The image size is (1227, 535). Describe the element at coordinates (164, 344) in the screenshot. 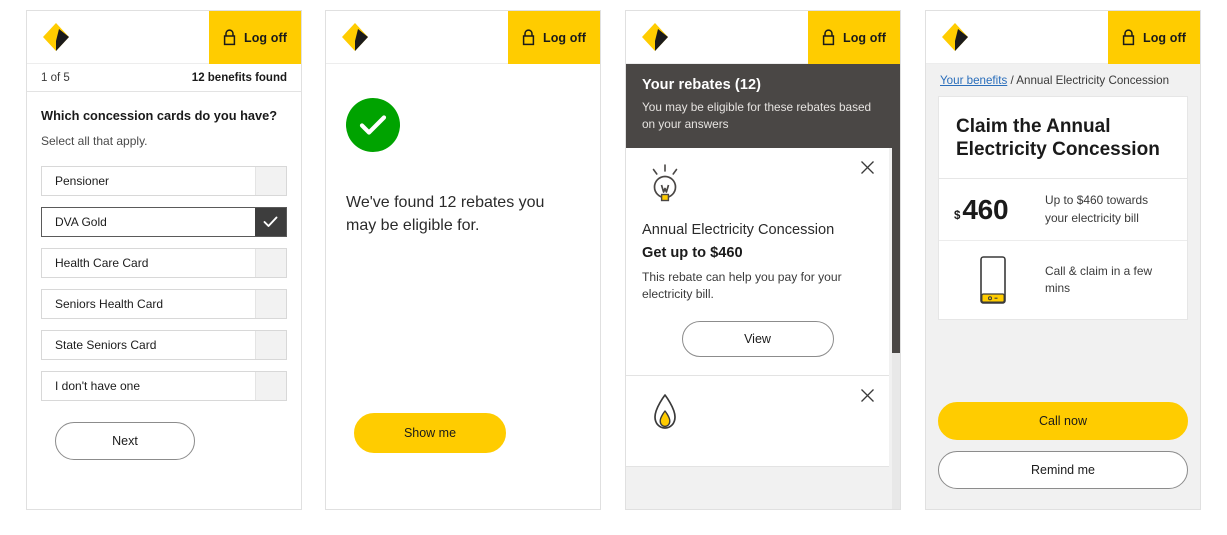

I see `option-row: State Seniors Card` at that location.